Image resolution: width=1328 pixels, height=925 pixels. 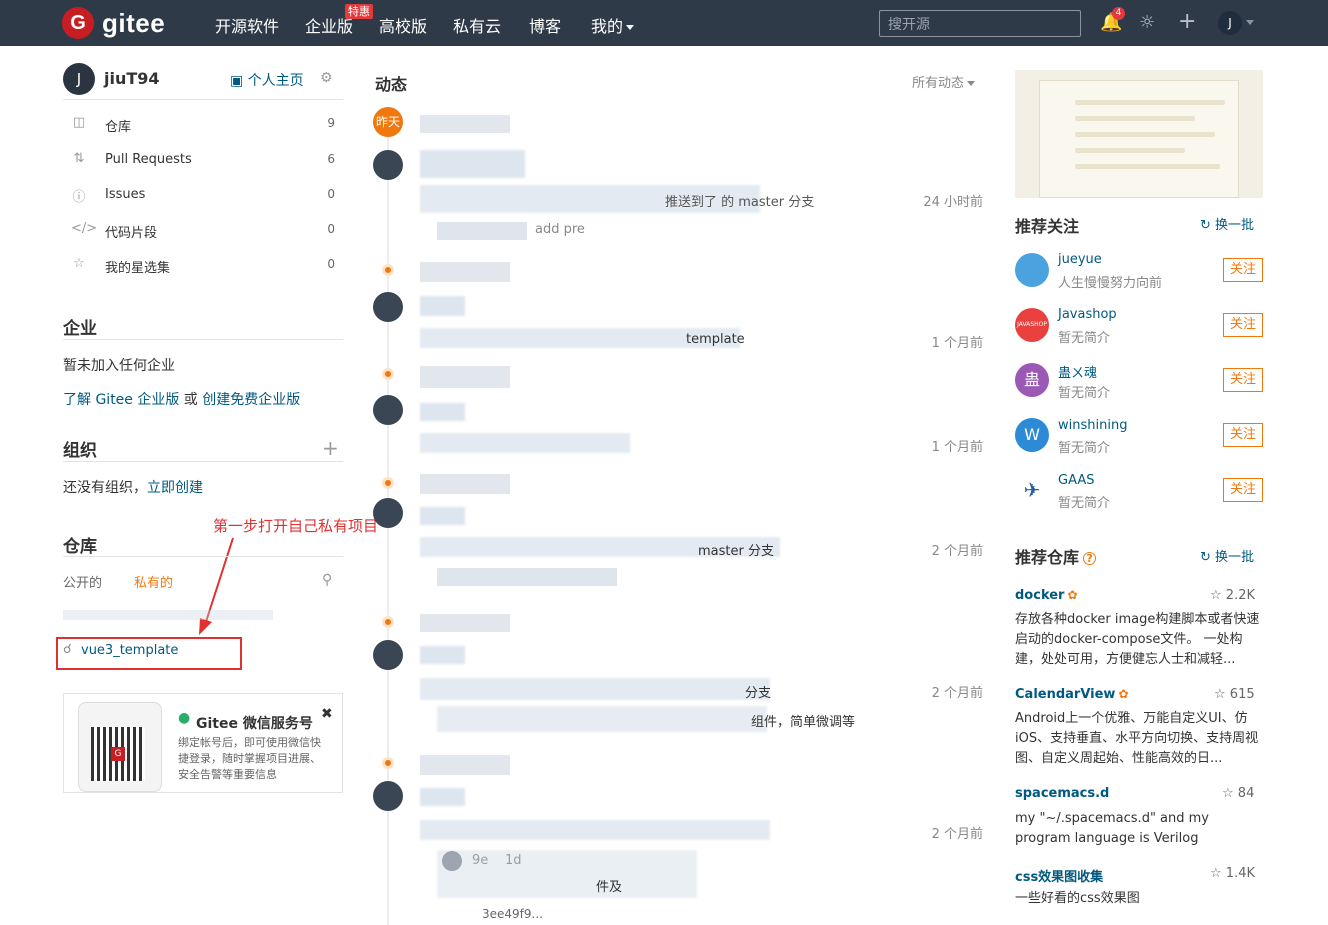 I want to click on user-name: GAAS, so click(x=1076, y=480).